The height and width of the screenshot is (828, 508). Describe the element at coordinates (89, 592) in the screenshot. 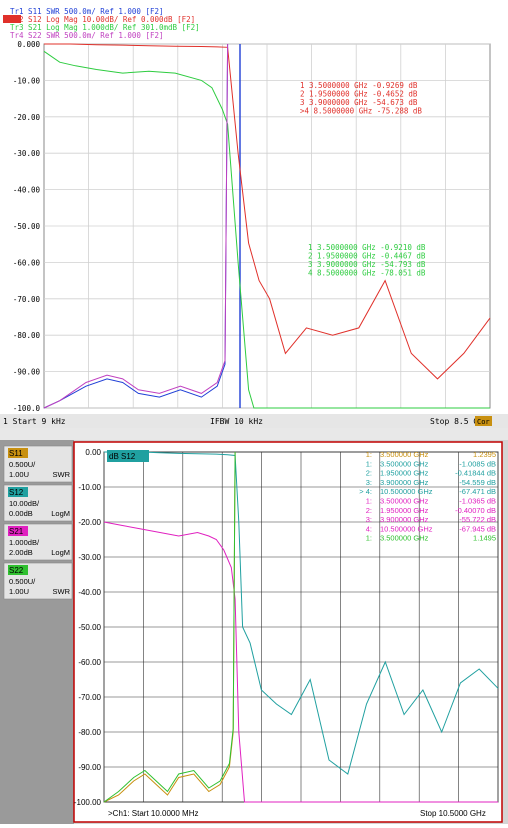

I see `bottom-y-tick-label: -40.00` at that location.